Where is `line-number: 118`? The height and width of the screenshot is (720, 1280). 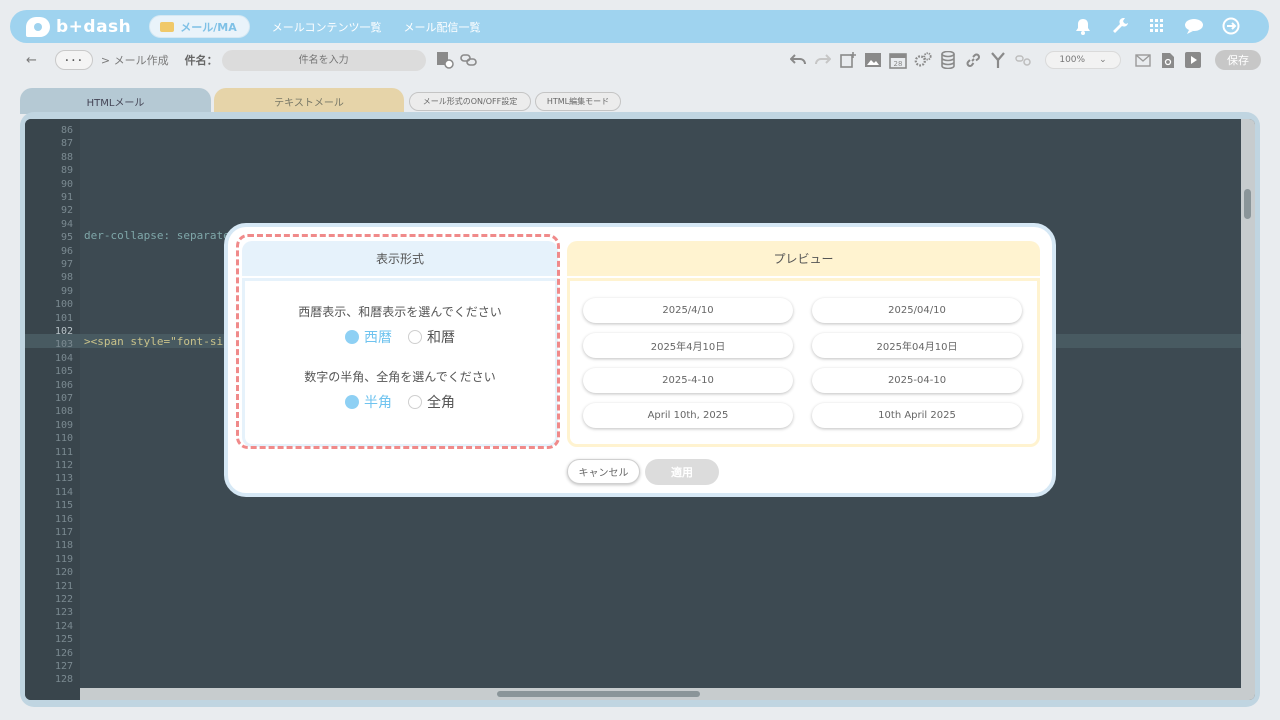 line-number: 118 is located at coordinates (63, 546).